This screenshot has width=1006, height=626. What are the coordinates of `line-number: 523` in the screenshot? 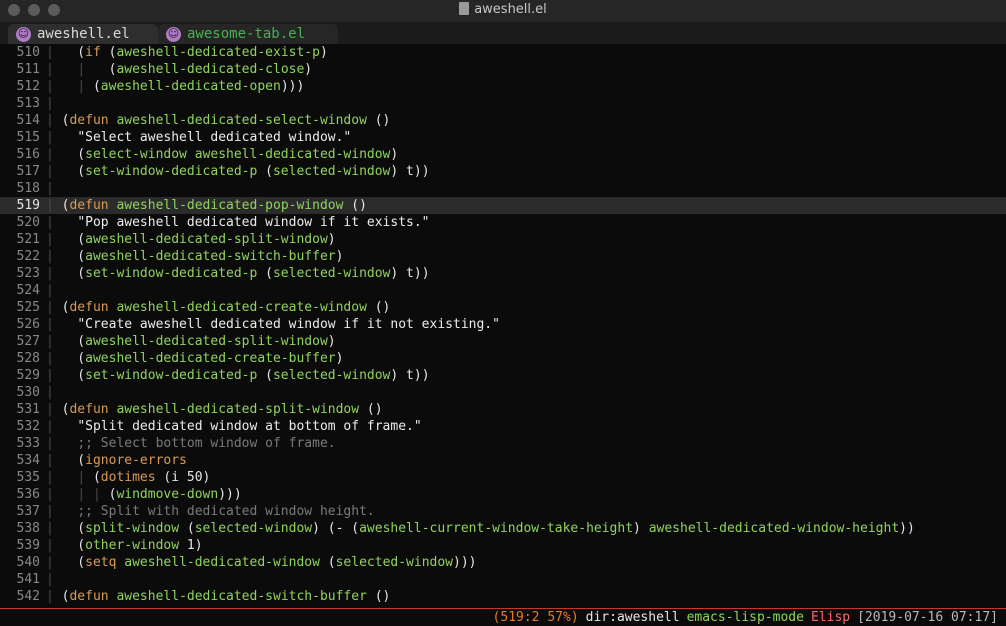 It's located at (28, 273).